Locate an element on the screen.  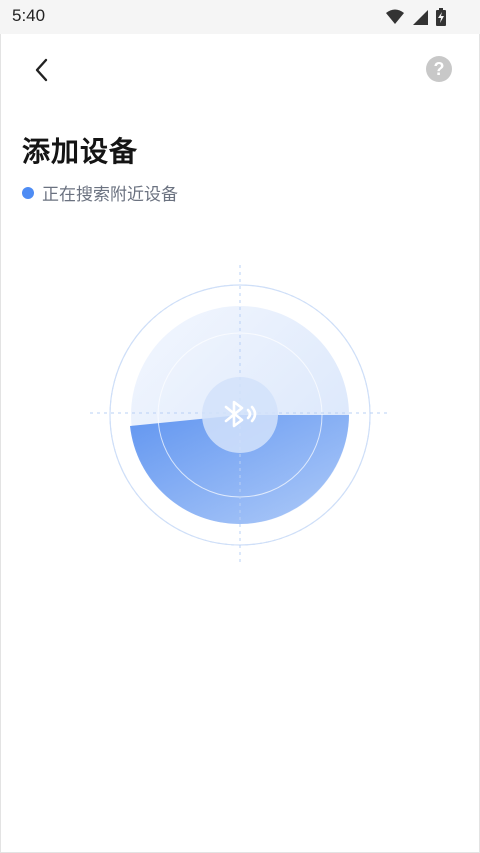
status-dot is located at coordinates (28, 192).